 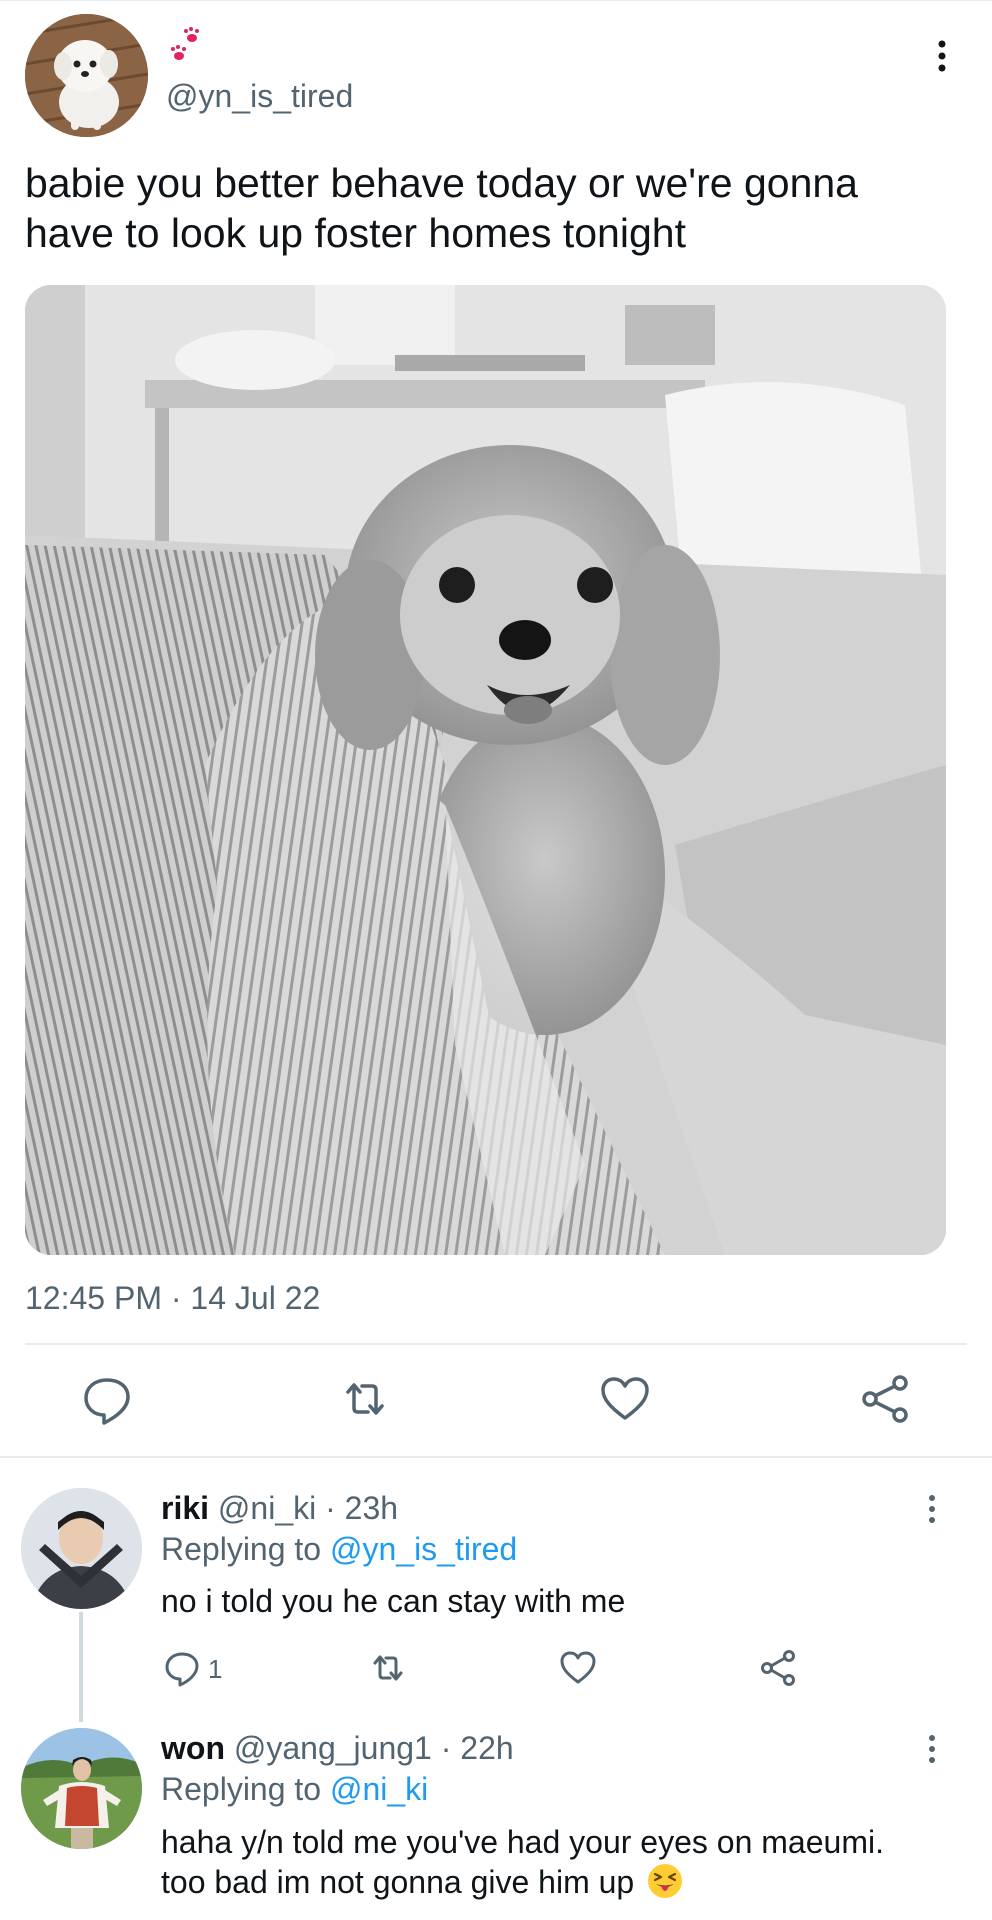 What do you see at coordinates (185, 43) in the screenshot?
I see `paw-prints-icon` at bounding box center [185, 43].